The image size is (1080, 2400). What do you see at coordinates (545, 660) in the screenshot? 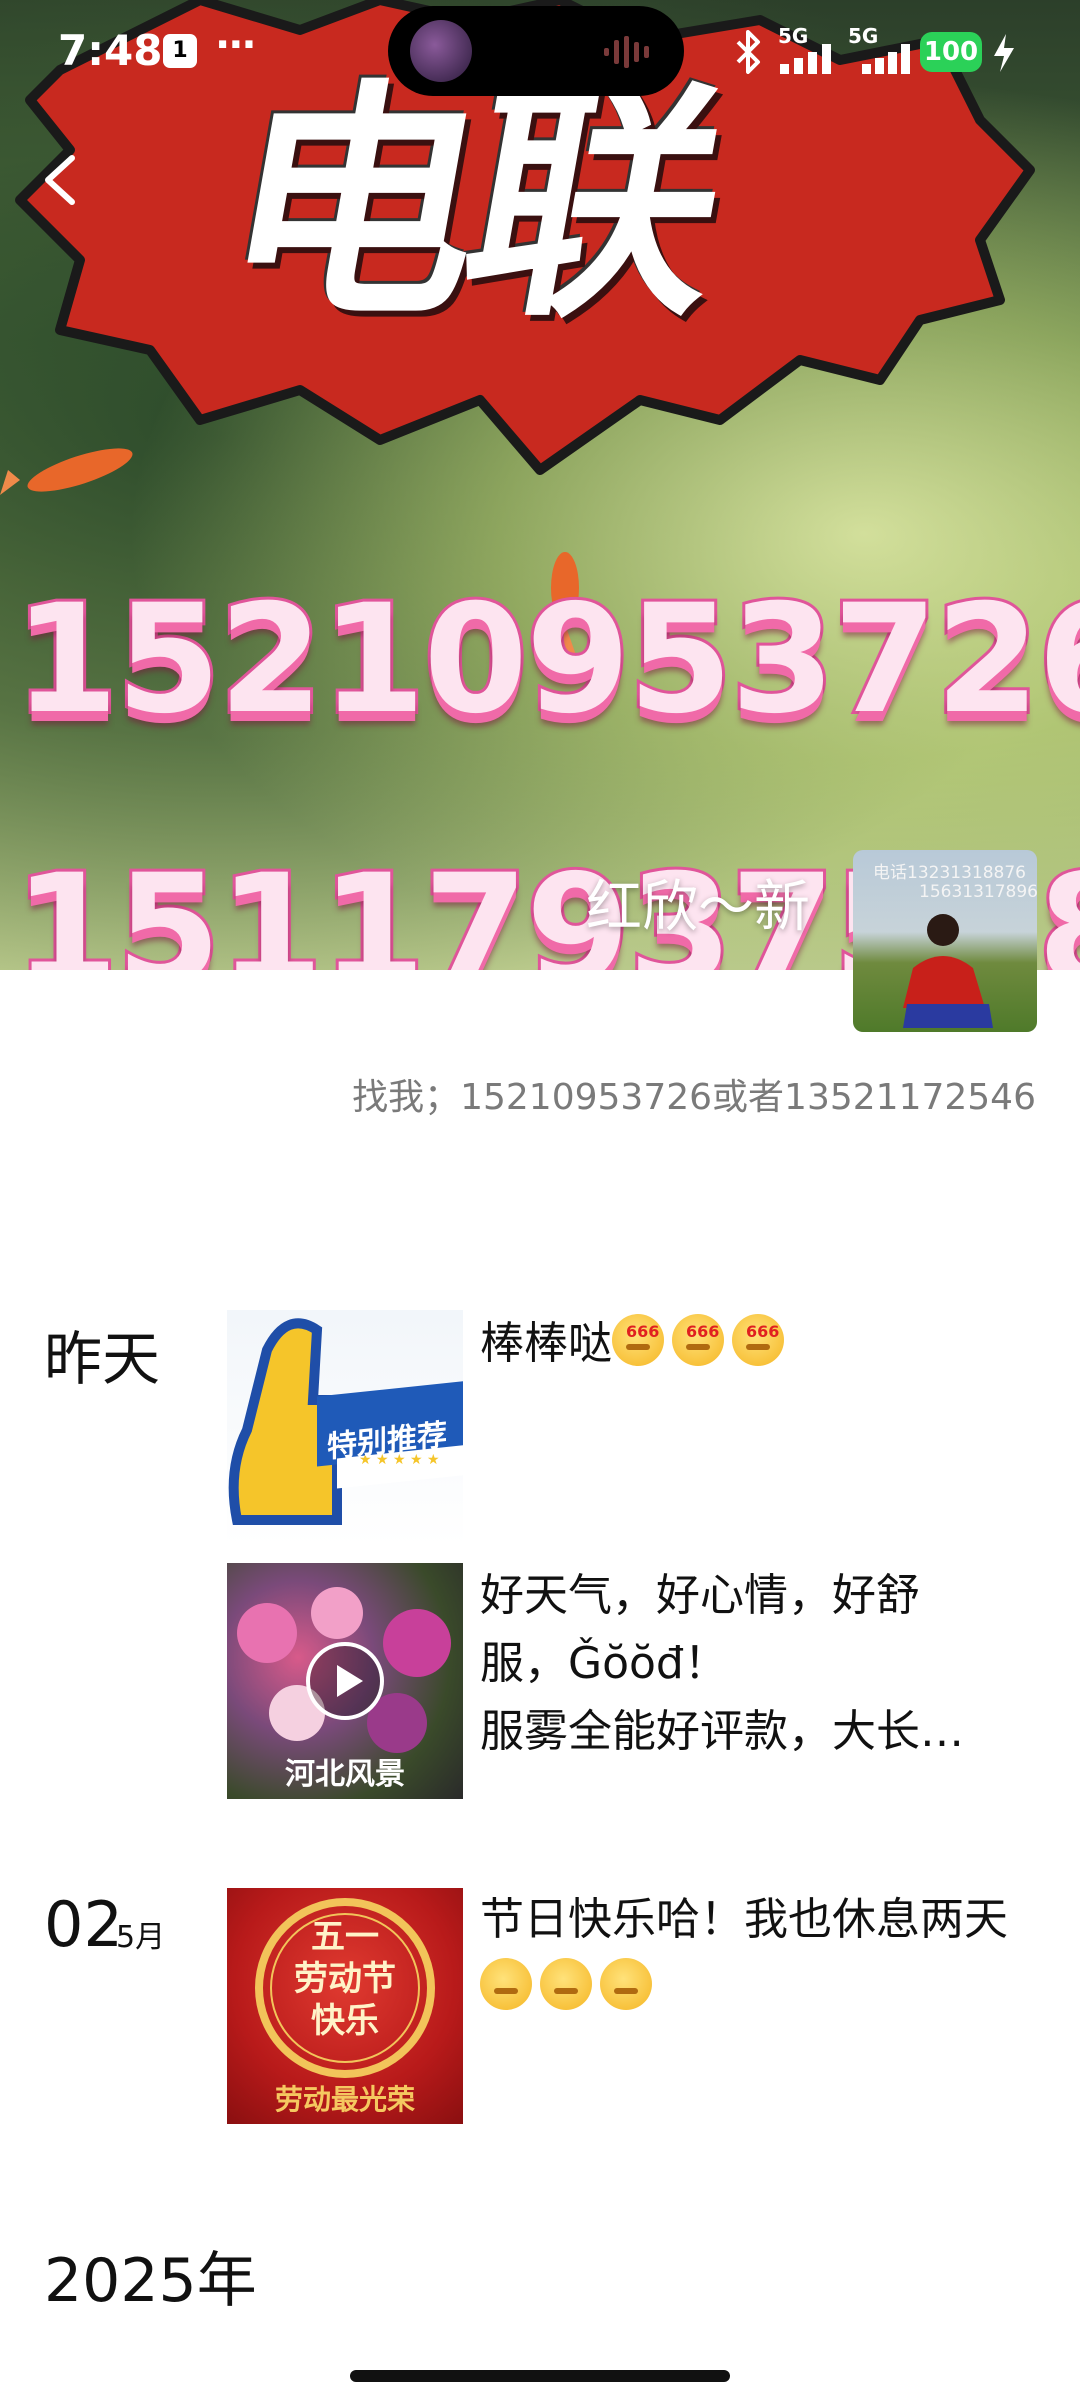
I see `cover-phone-number-1: 15210953726` at bounding box center [545, 660].